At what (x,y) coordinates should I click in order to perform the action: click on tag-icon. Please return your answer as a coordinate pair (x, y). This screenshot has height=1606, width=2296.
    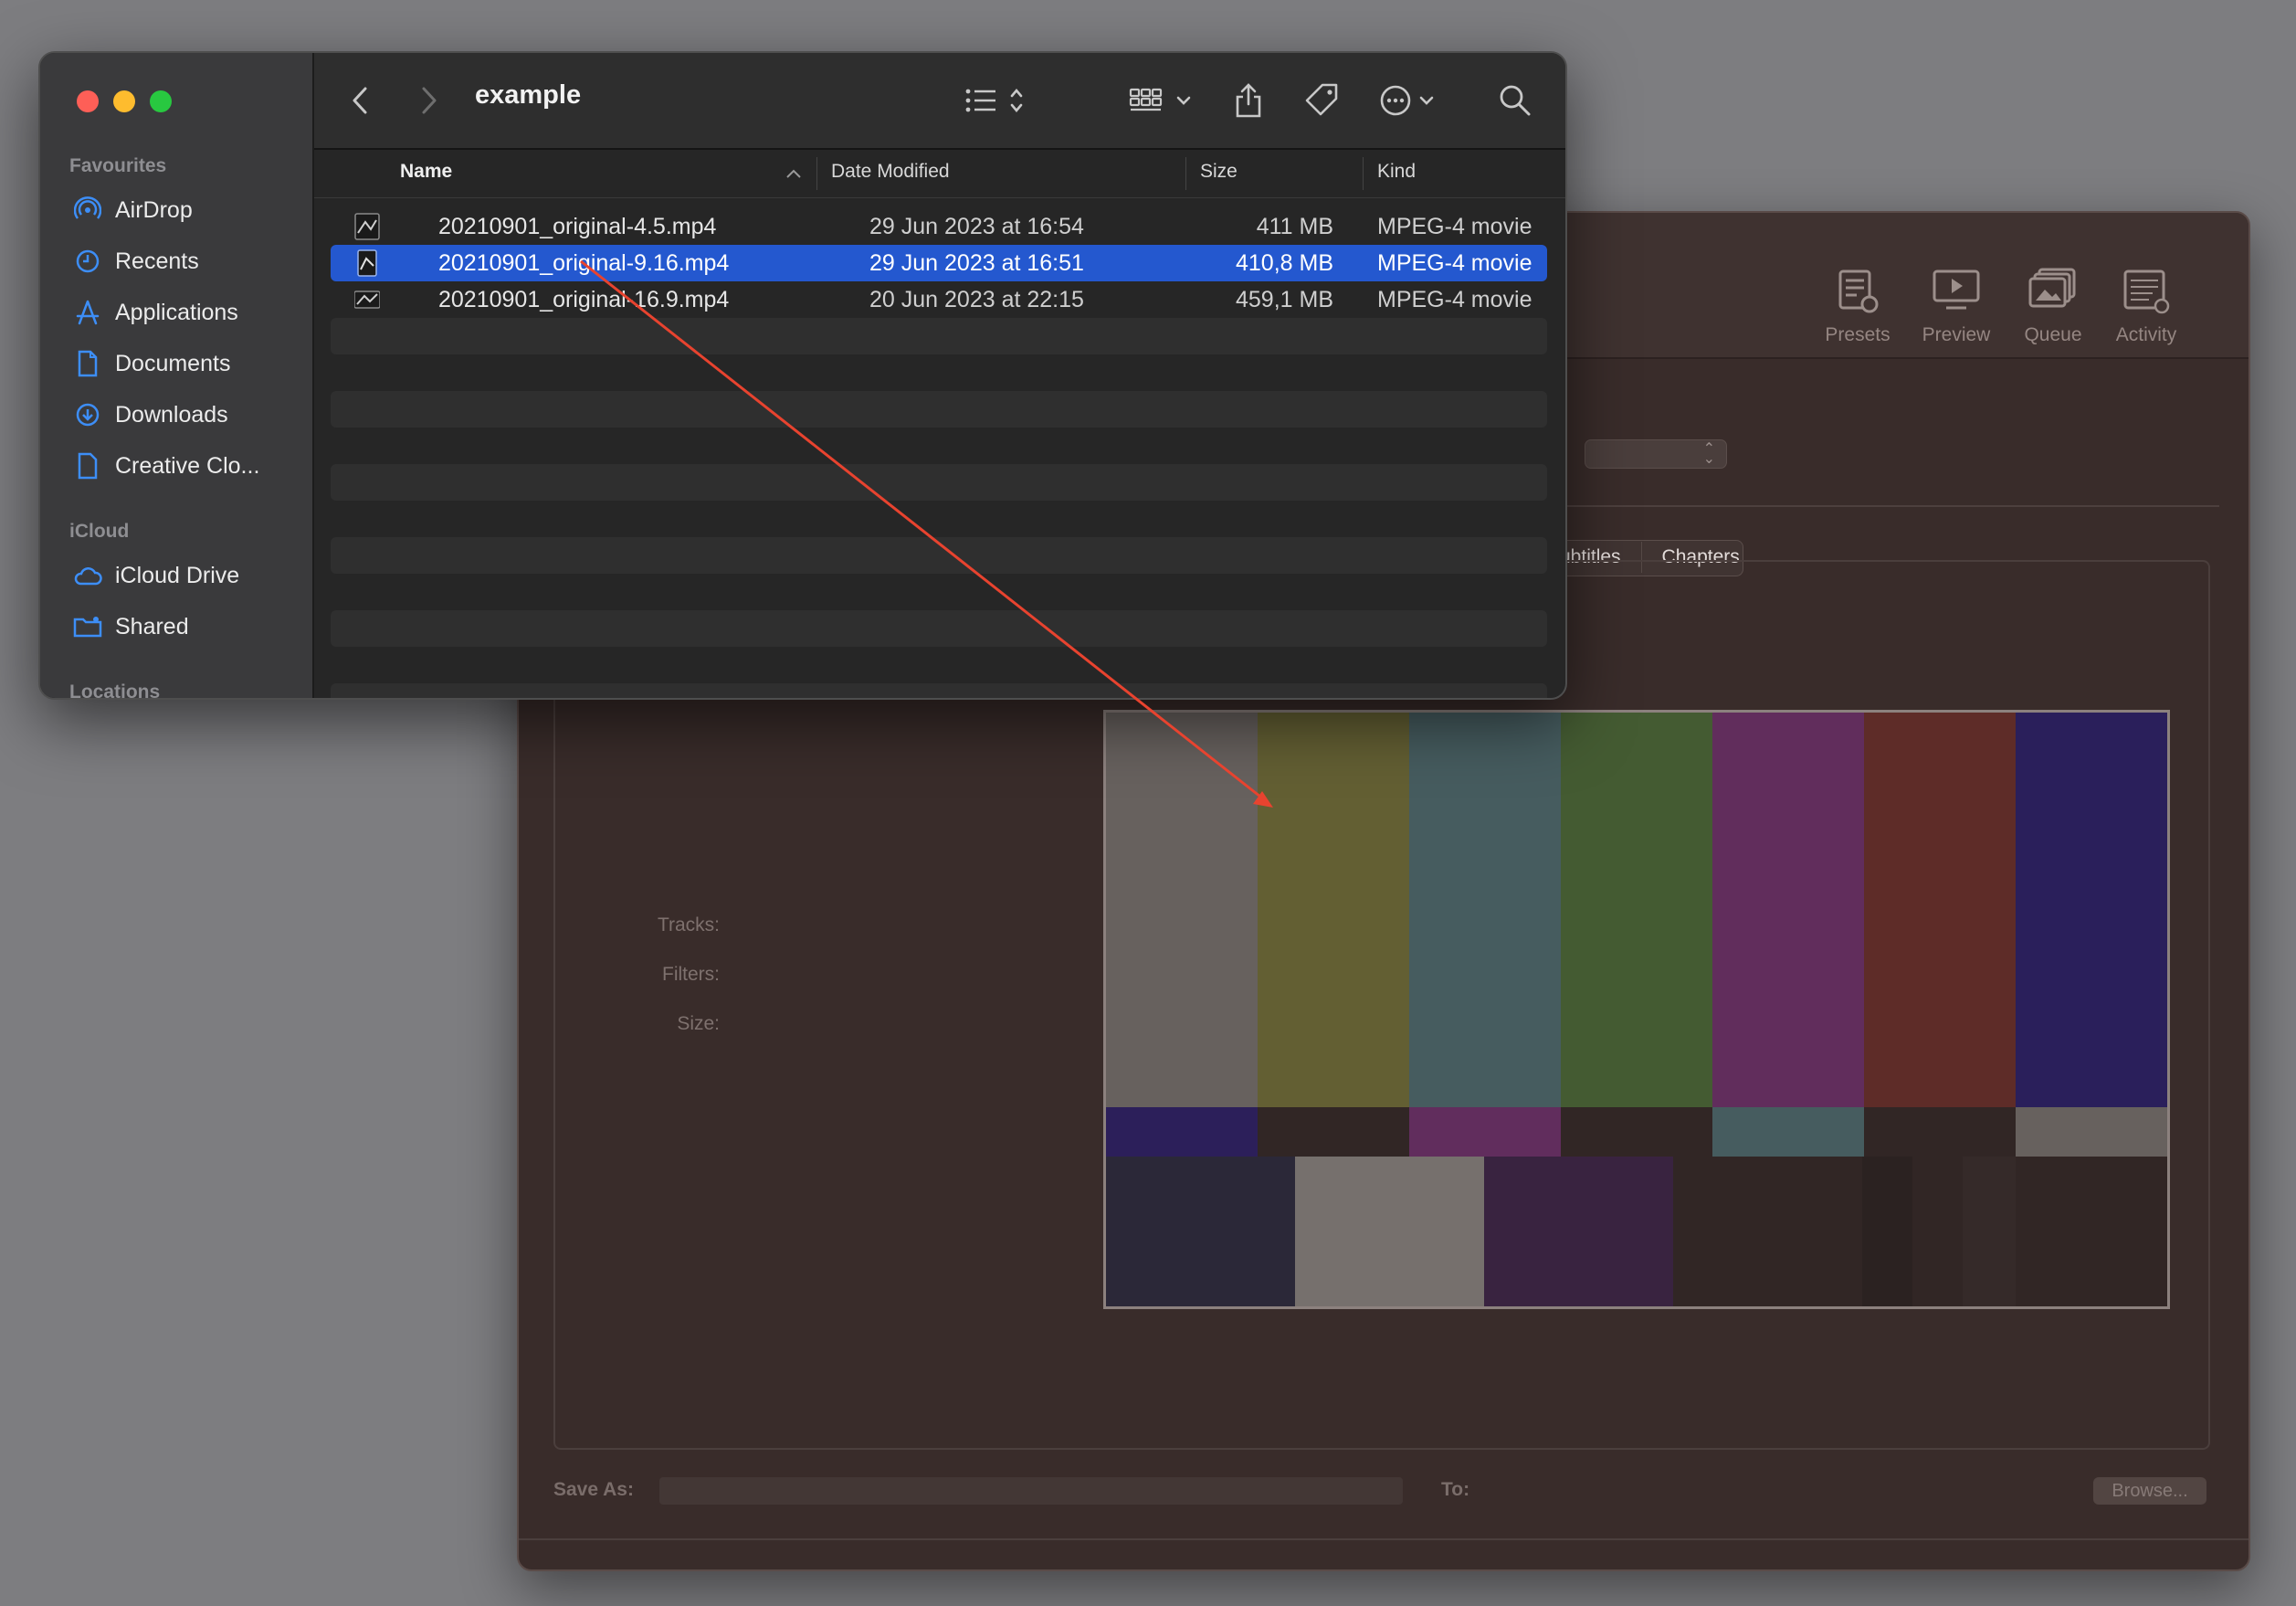
    Looking at the image, I should click on (1322, 99).